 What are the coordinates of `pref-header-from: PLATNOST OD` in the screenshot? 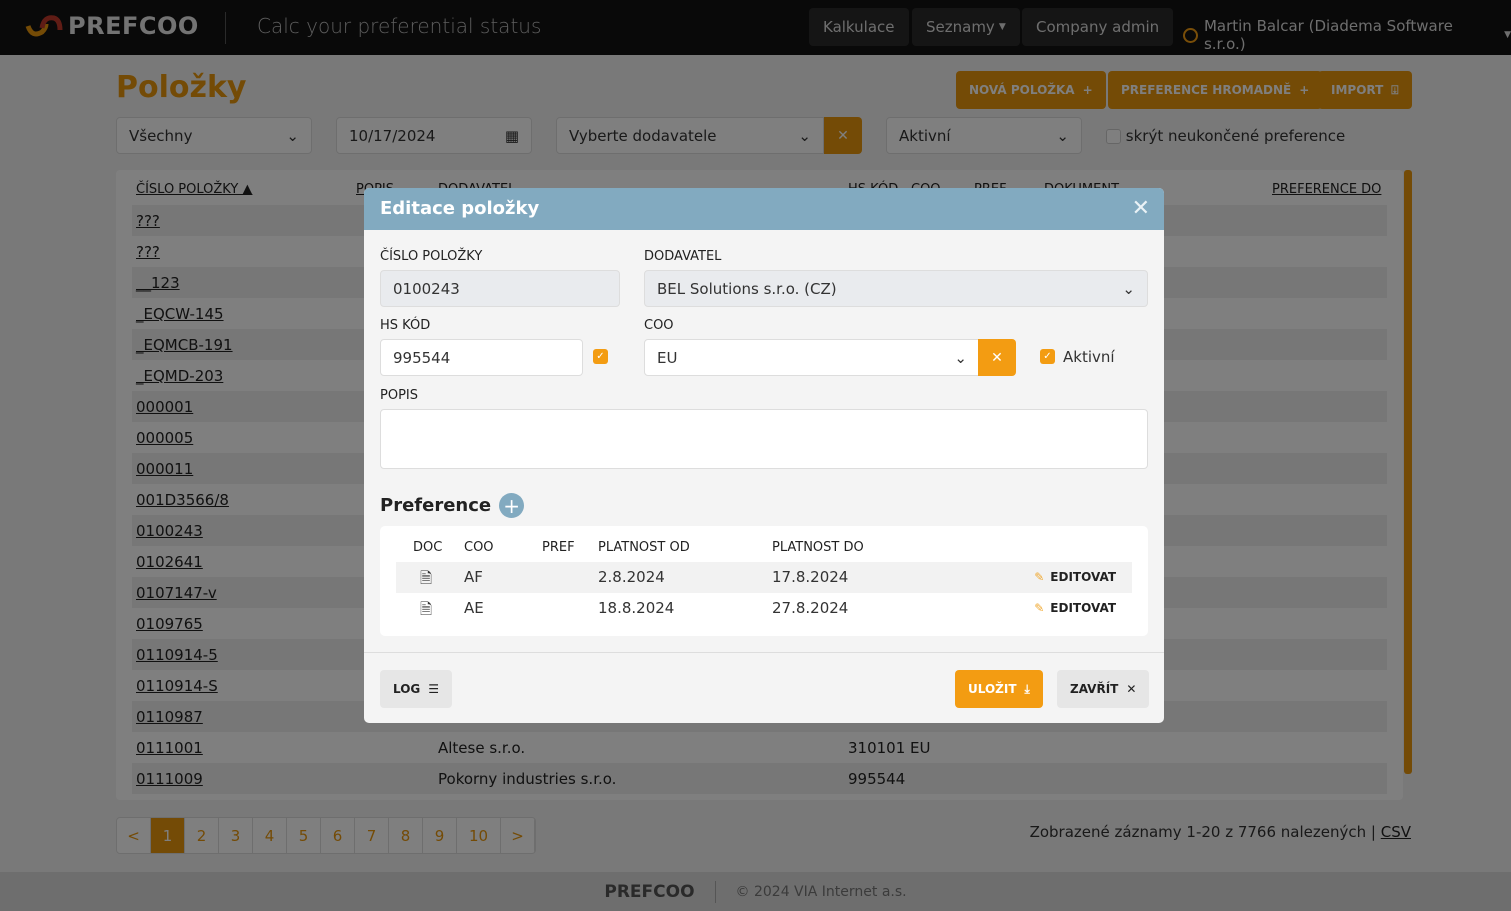 It's located at (644, 547).